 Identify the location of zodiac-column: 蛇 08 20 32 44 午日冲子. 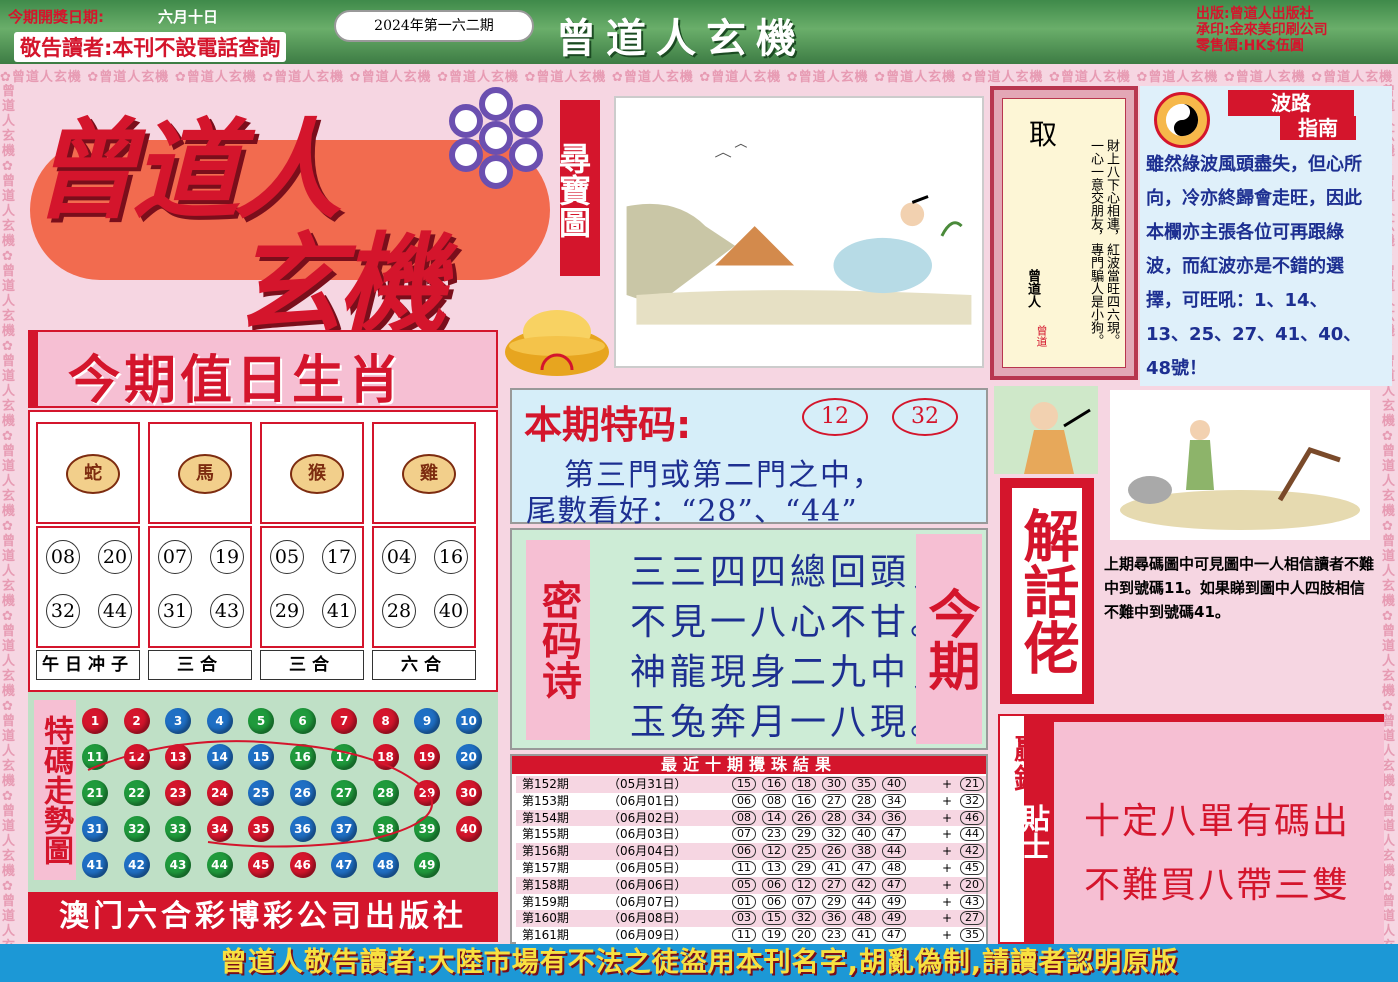
(88, 551).